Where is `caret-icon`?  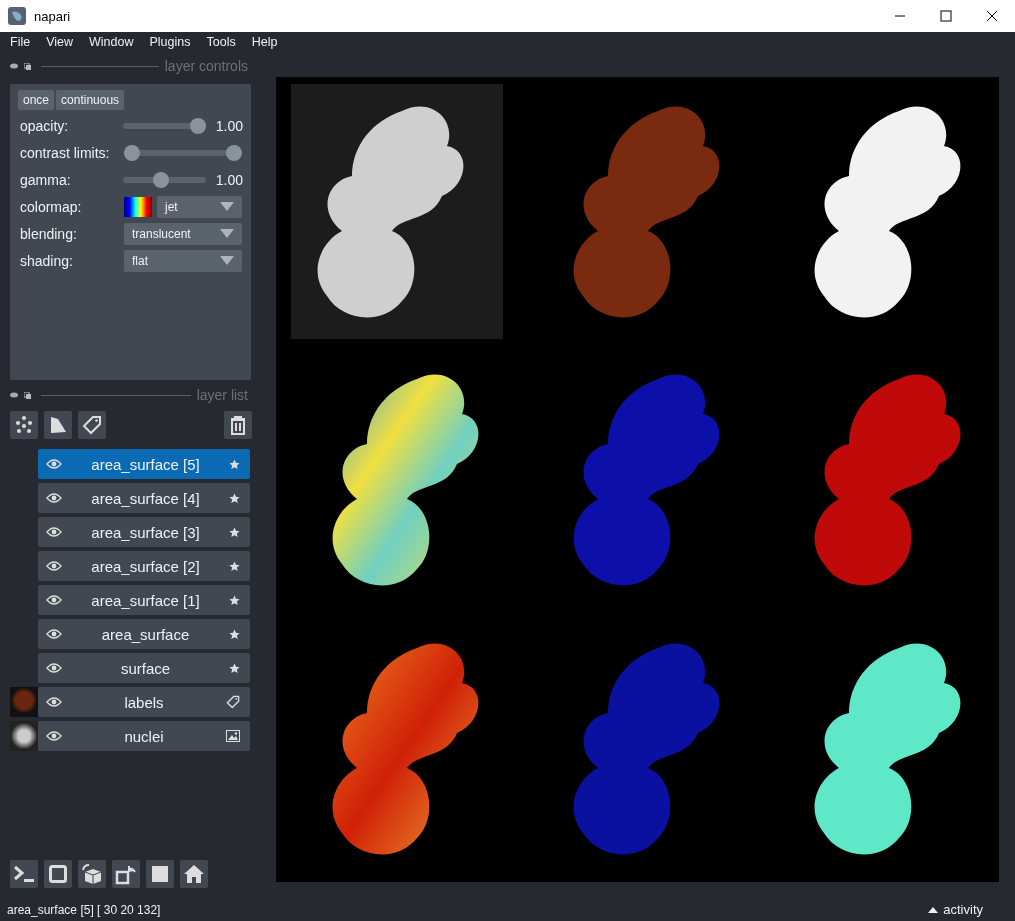
caret-icon is located at coordinates (933, 909).